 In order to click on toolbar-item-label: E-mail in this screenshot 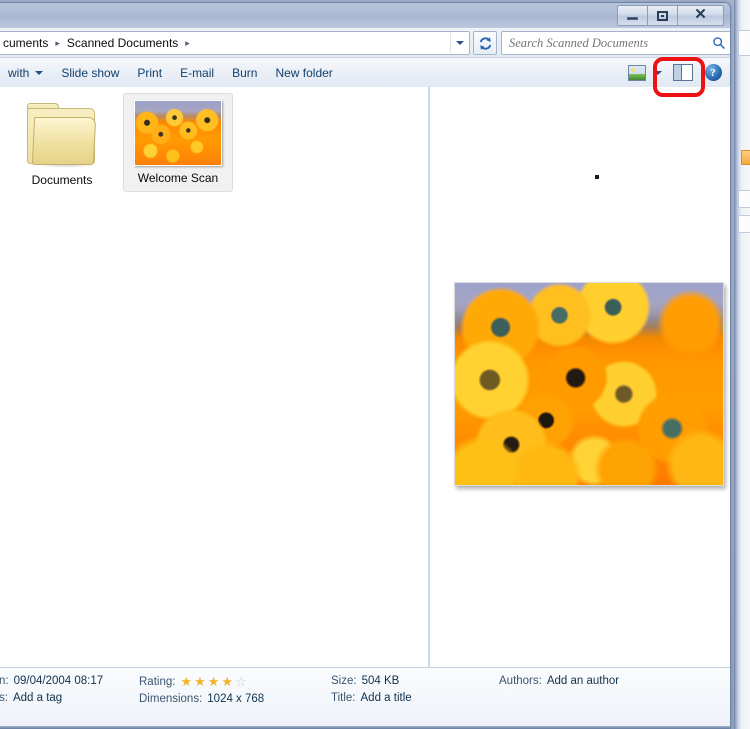, I will do `click(197, 72)`.